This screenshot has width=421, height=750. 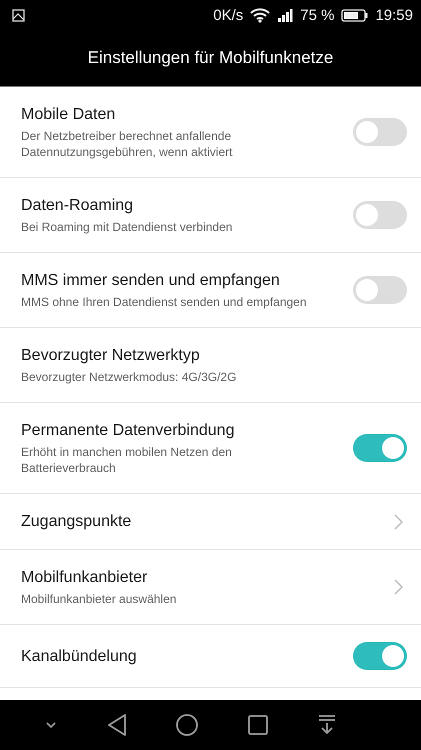 What do you see at coordinates (50, 725) in the screenshot?
I see `chevron-down-icon` at bounding box center [50, 725].